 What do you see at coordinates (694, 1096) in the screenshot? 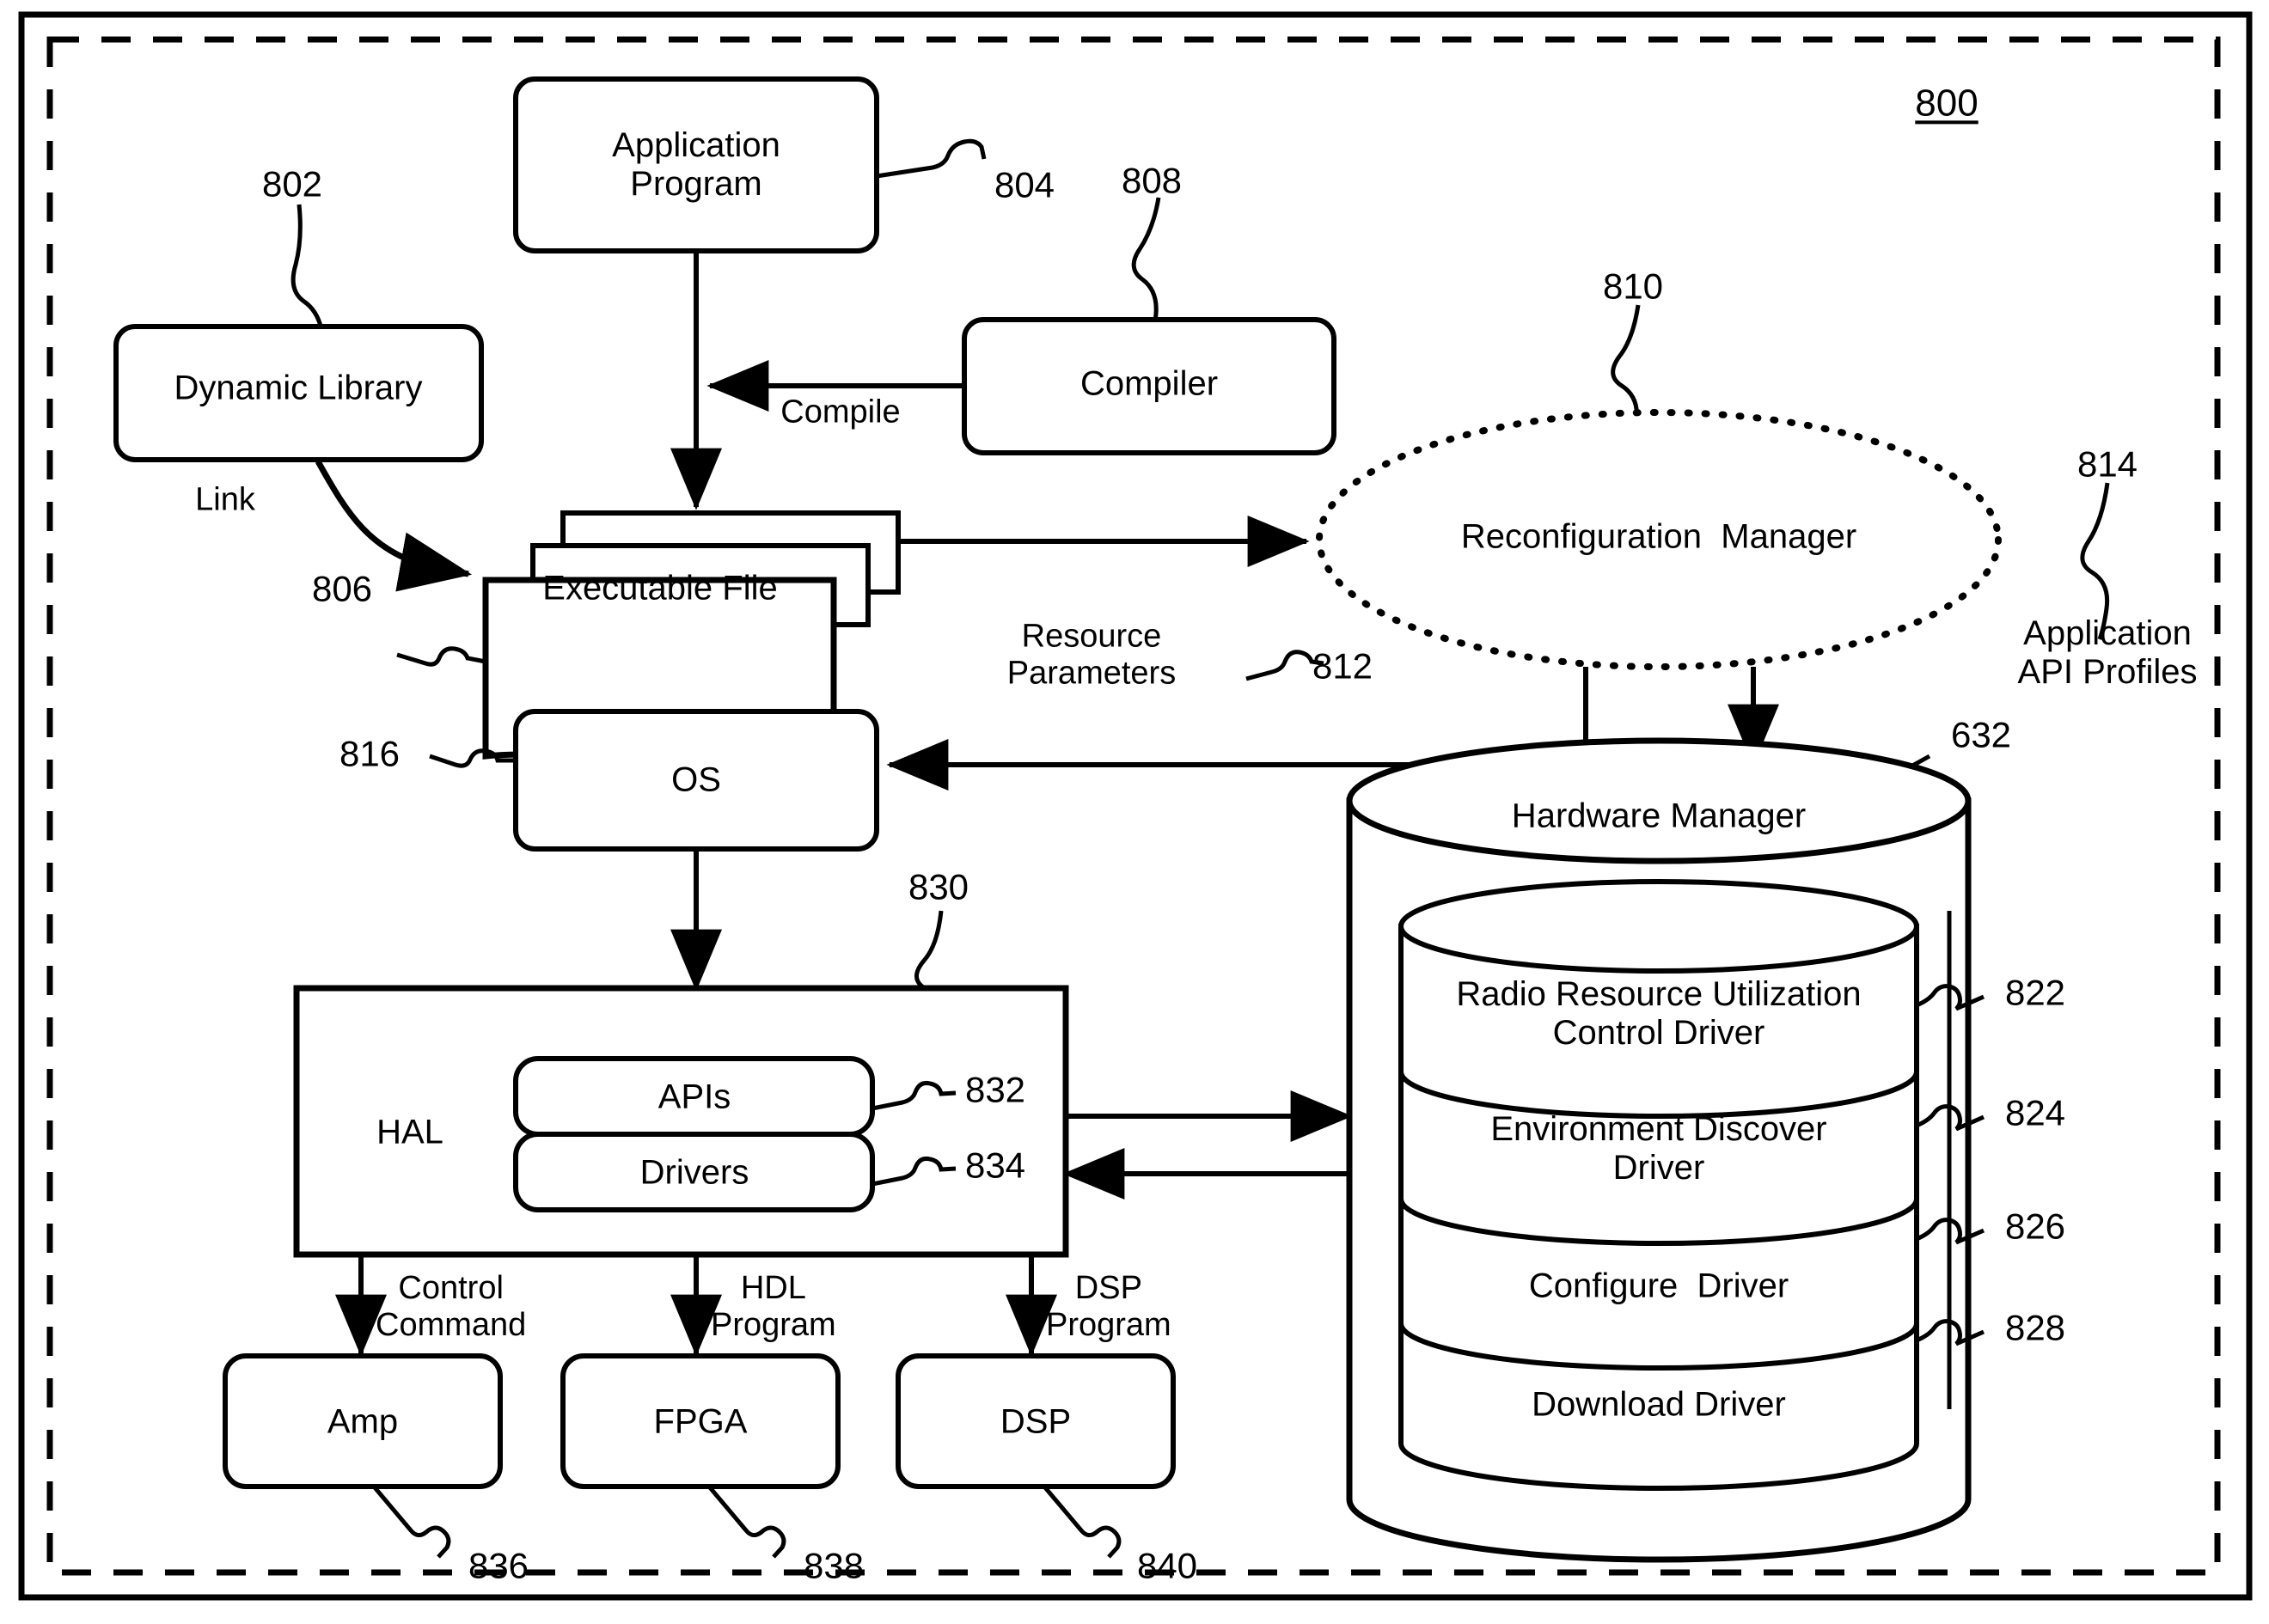
I see `apis-box` at bounding box center [694, 1096].